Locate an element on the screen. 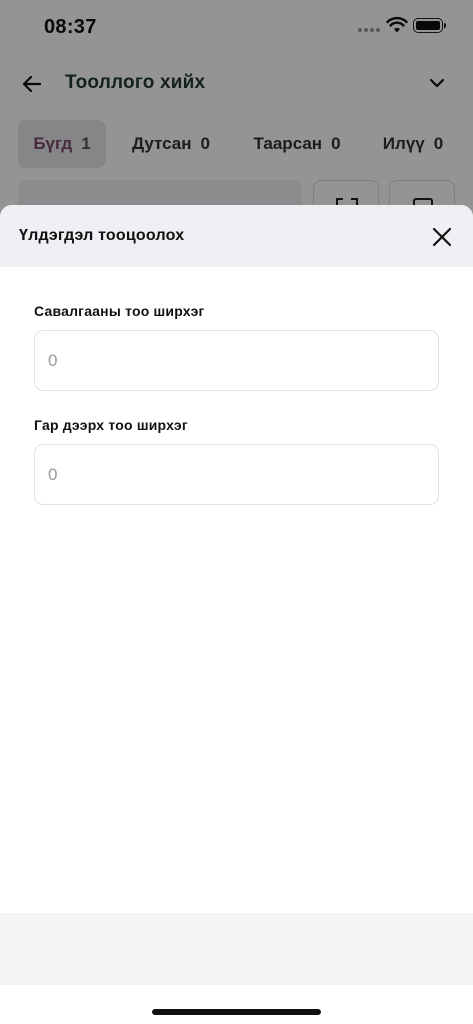 Image resolution: width=473 pixels, height=1024 pixels. package-count-input is located at coordinates (236, 360).